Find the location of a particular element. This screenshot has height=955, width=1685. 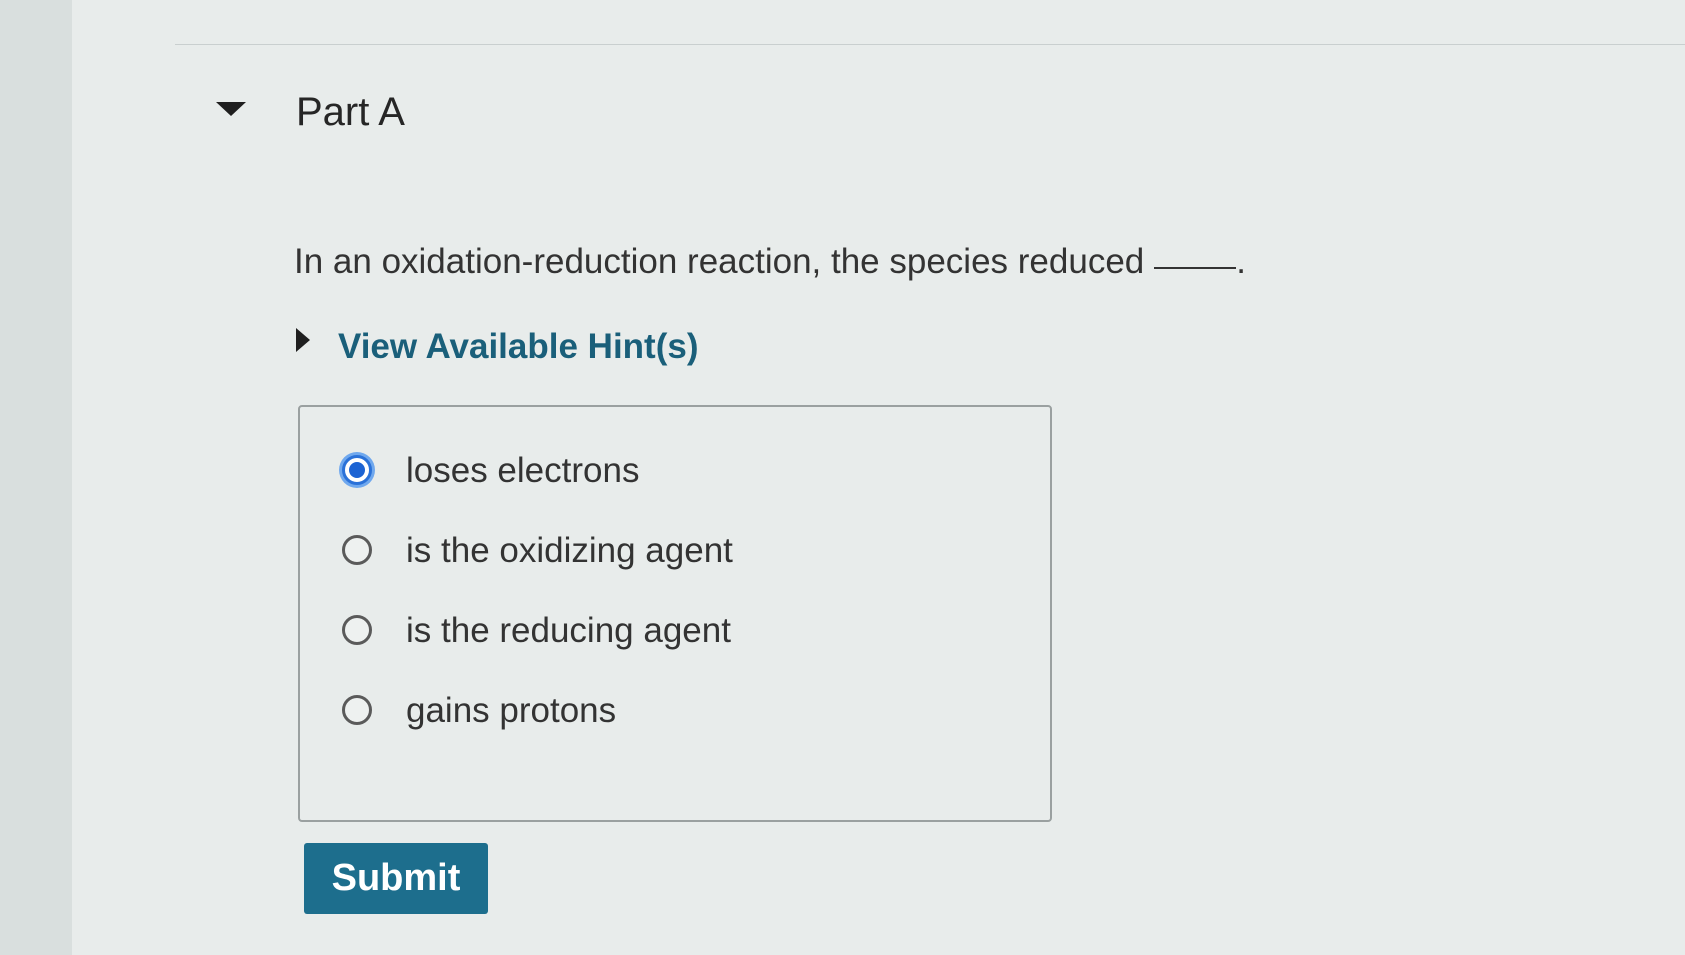

option-label: is the reducing agent is located at coordinates (568, 631).